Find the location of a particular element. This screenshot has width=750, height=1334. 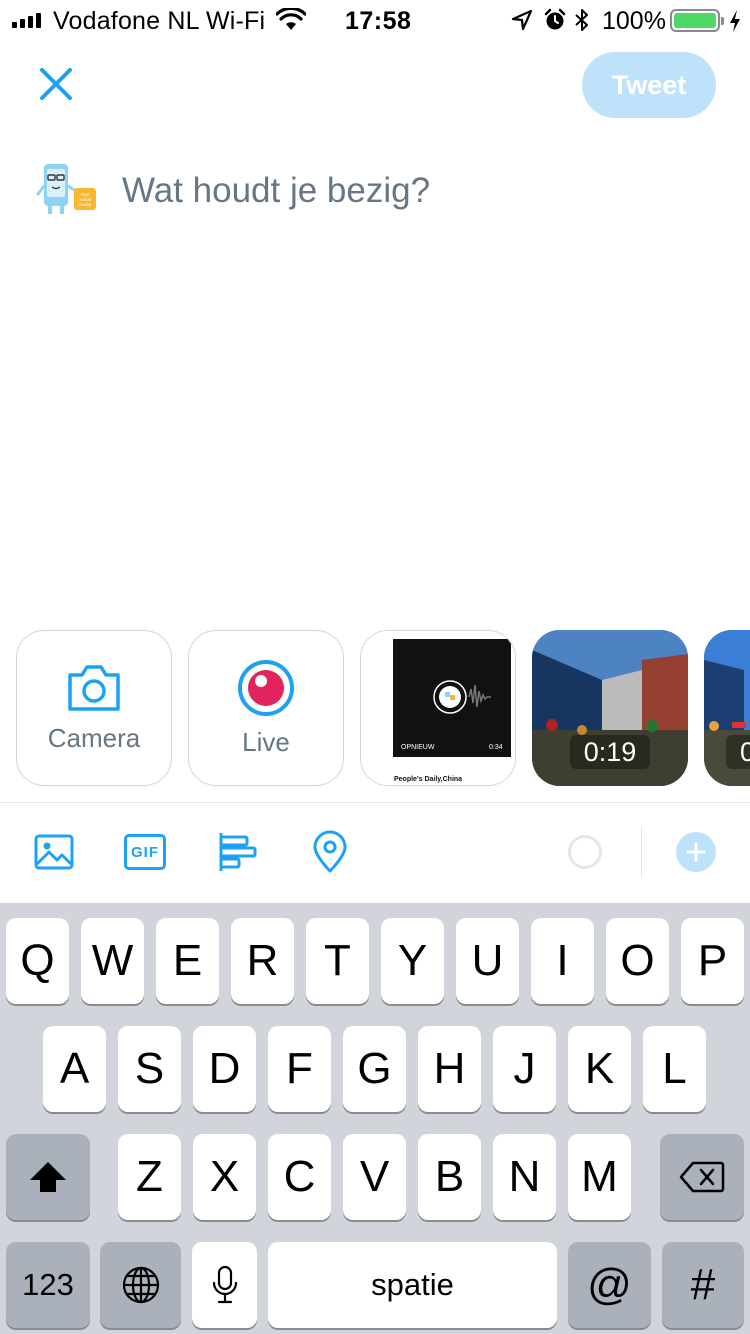

backspace-key is located at coordinates (702, 1177).